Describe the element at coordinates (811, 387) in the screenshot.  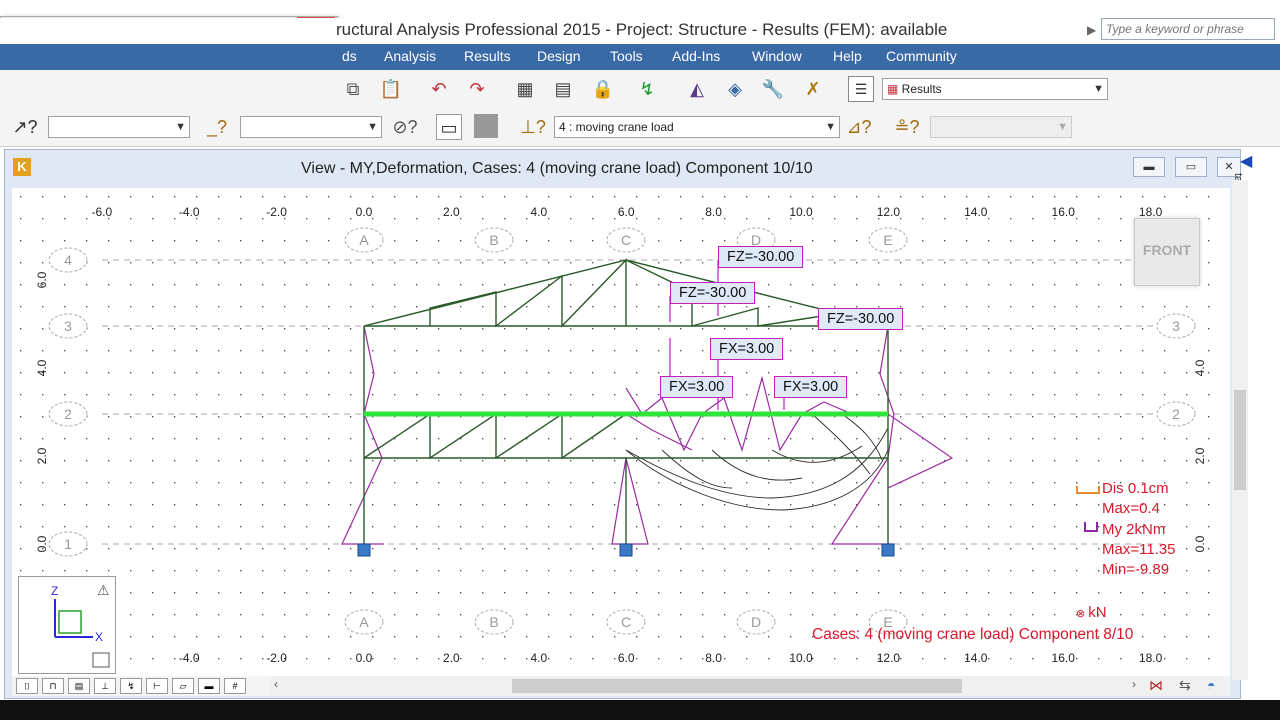
I see `load-label-fx-3: FX=3.00` at that location.